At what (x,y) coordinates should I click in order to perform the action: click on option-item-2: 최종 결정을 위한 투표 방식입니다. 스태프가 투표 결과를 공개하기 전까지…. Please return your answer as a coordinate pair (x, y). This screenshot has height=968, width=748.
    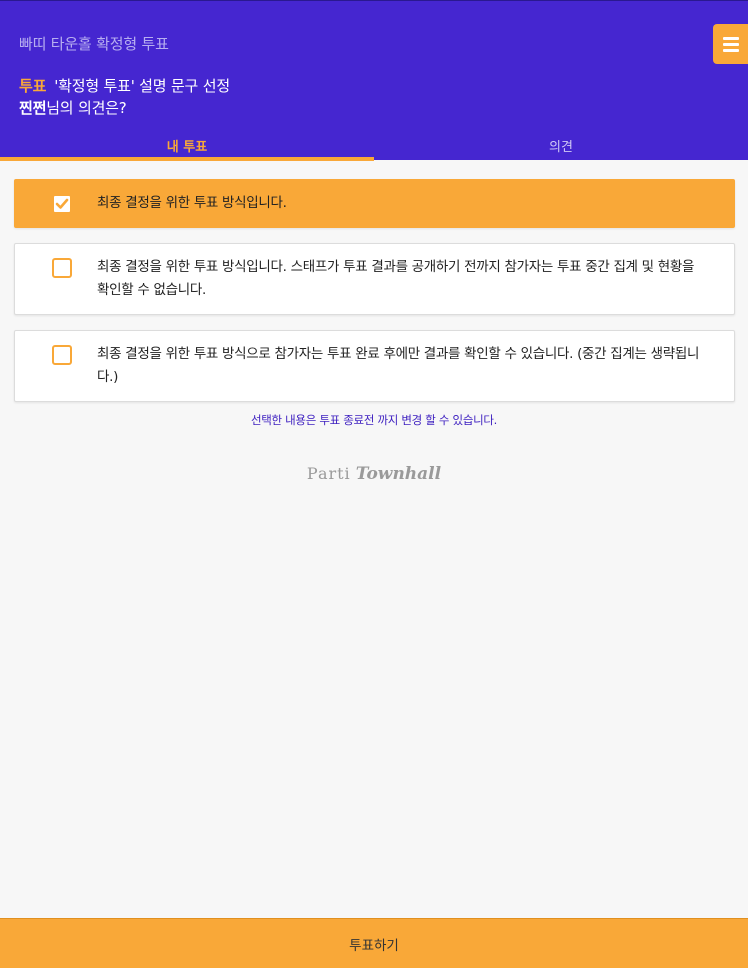
    Looking at the image, I should click on (374, 279).